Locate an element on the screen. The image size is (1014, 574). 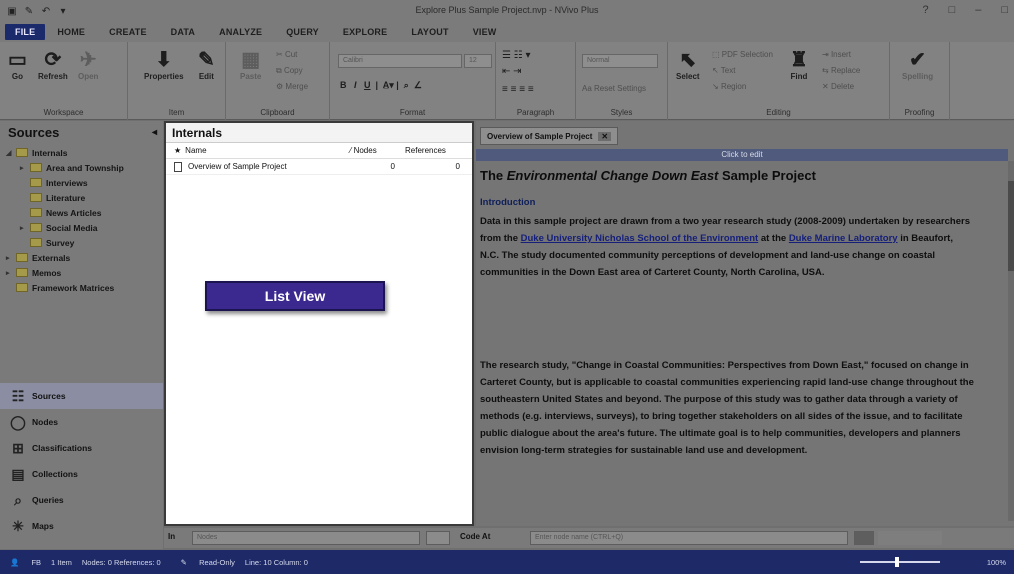
select-button: ⬉ Select is located at coordinates (688, 64).